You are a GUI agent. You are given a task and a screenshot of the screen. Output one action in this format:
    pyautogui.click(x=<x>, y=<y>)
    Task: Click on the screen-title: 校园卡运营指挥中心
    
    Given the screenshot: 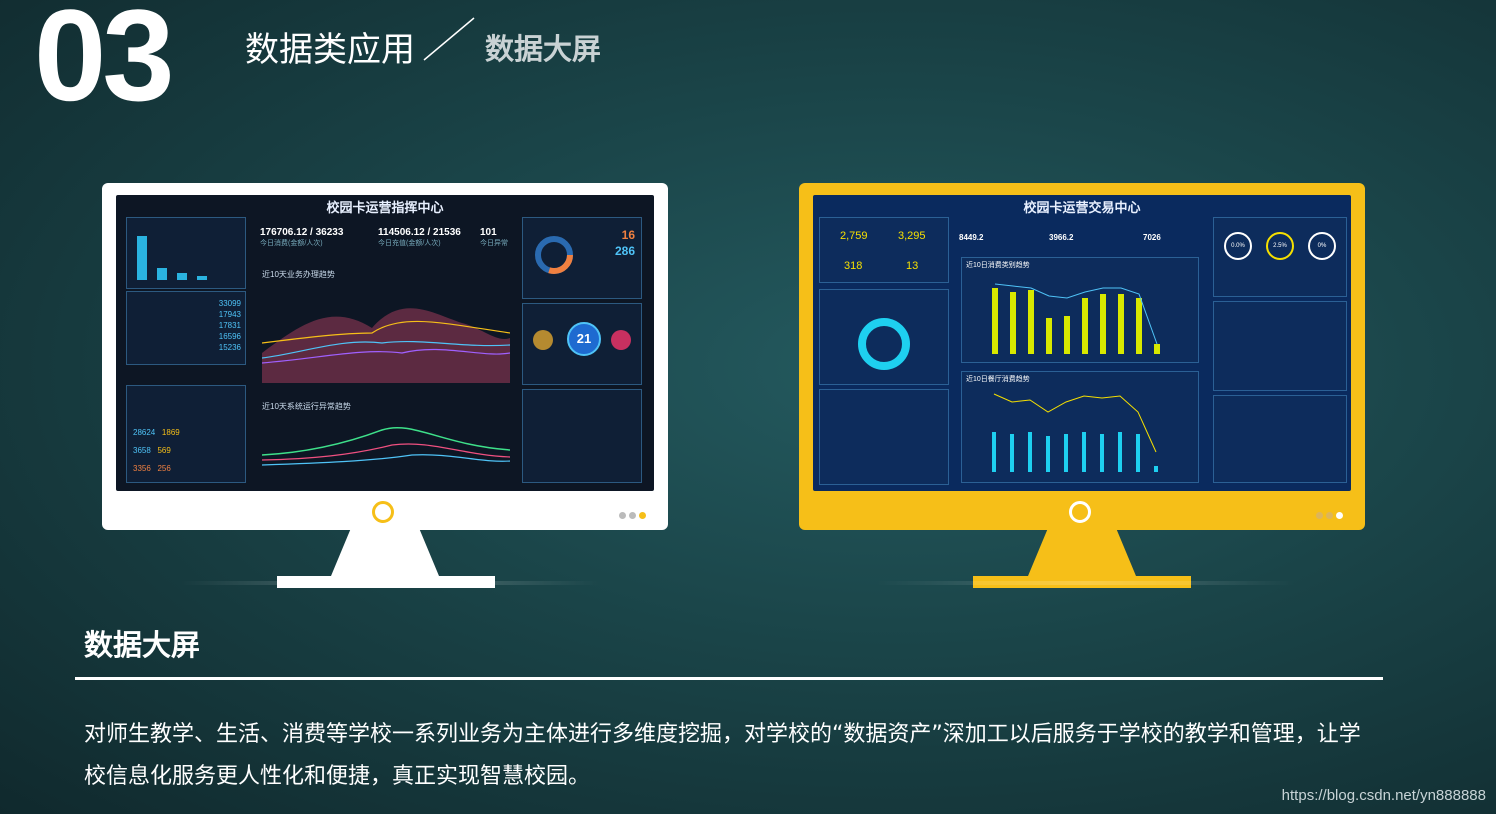 What is the action you would take?
    pyautogui.click(x=385, y=207)
    